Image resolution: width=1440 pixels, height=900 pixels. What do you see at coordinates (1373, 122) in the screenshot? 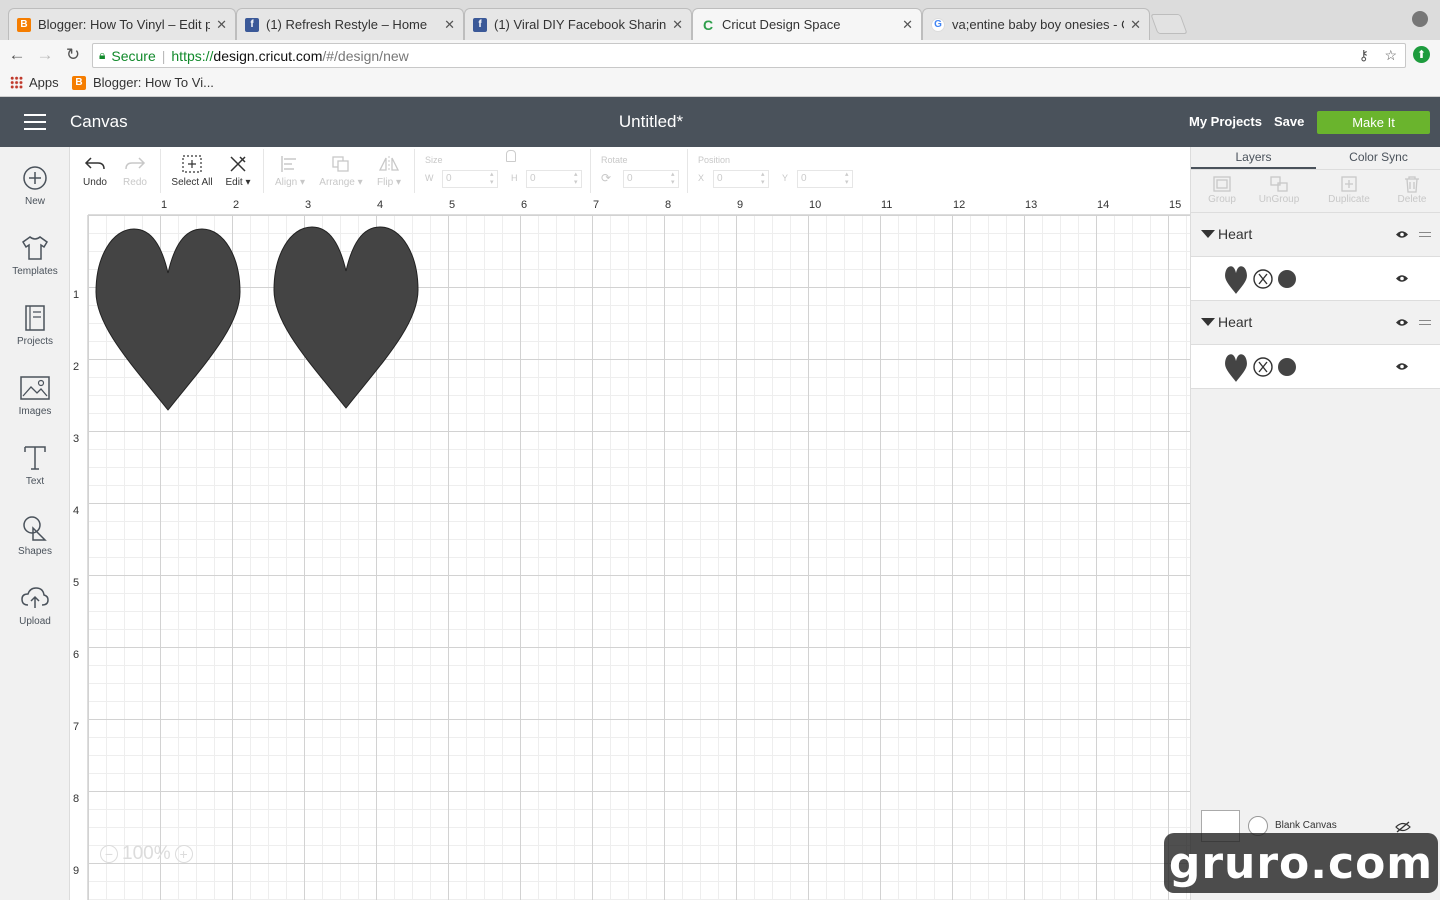
I see `make-it-button: Make It` at bounding box center [1373, 122].